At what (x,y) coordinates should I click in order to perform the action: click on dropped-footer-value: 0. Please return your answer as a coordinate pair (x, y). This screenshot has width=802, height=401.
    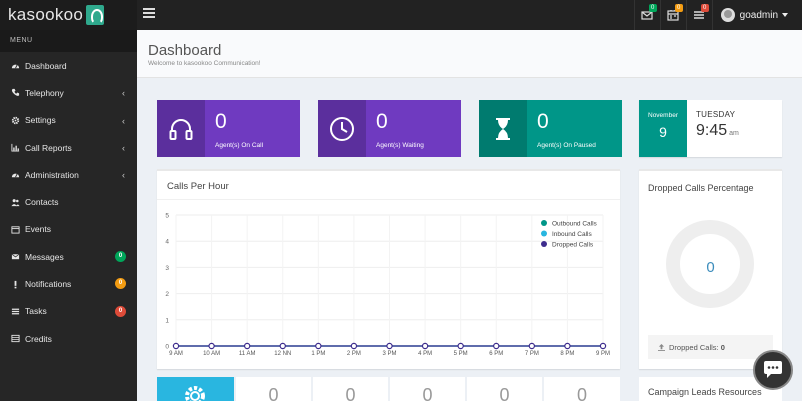
    Looking at the image, I should click on (722, 347).